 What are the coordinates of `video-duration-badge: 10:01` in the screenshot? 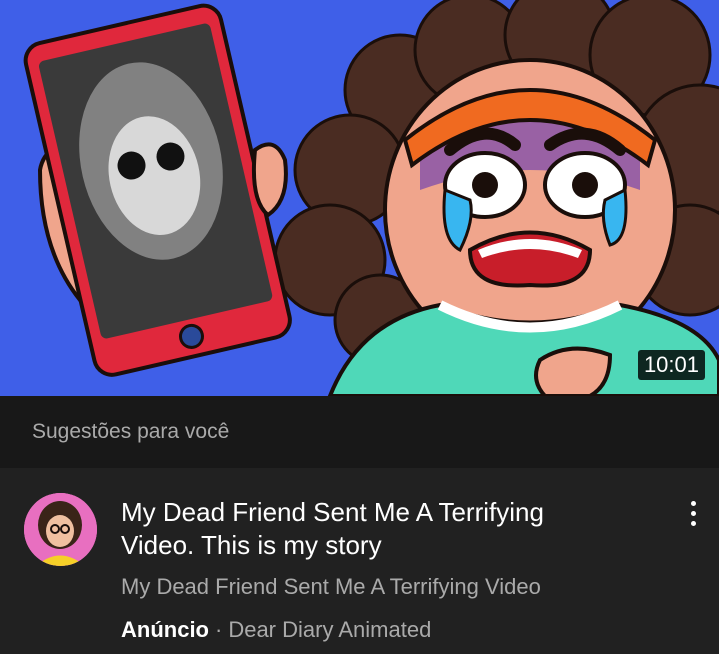 It's located at (671, 365).